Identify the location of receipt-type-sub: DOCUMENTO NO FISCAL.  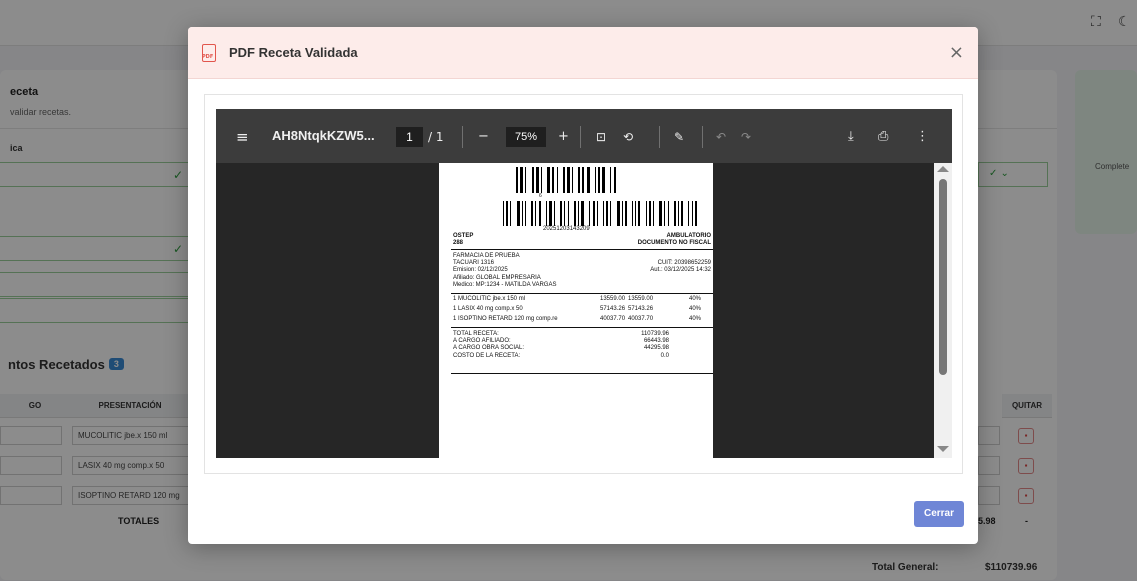
(674, 243).